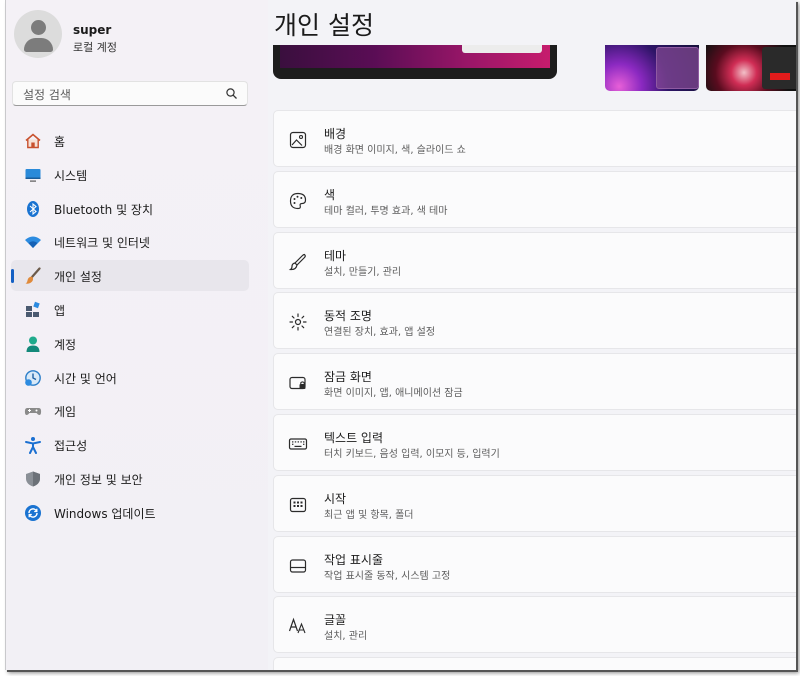 The height and width of the screenshot is (676, 800). Describe the element at coordinates (386, 211) in the screenshot. I see `card-subtitle: 테마 컬러, 투명 효과, 색 테마` at that location.